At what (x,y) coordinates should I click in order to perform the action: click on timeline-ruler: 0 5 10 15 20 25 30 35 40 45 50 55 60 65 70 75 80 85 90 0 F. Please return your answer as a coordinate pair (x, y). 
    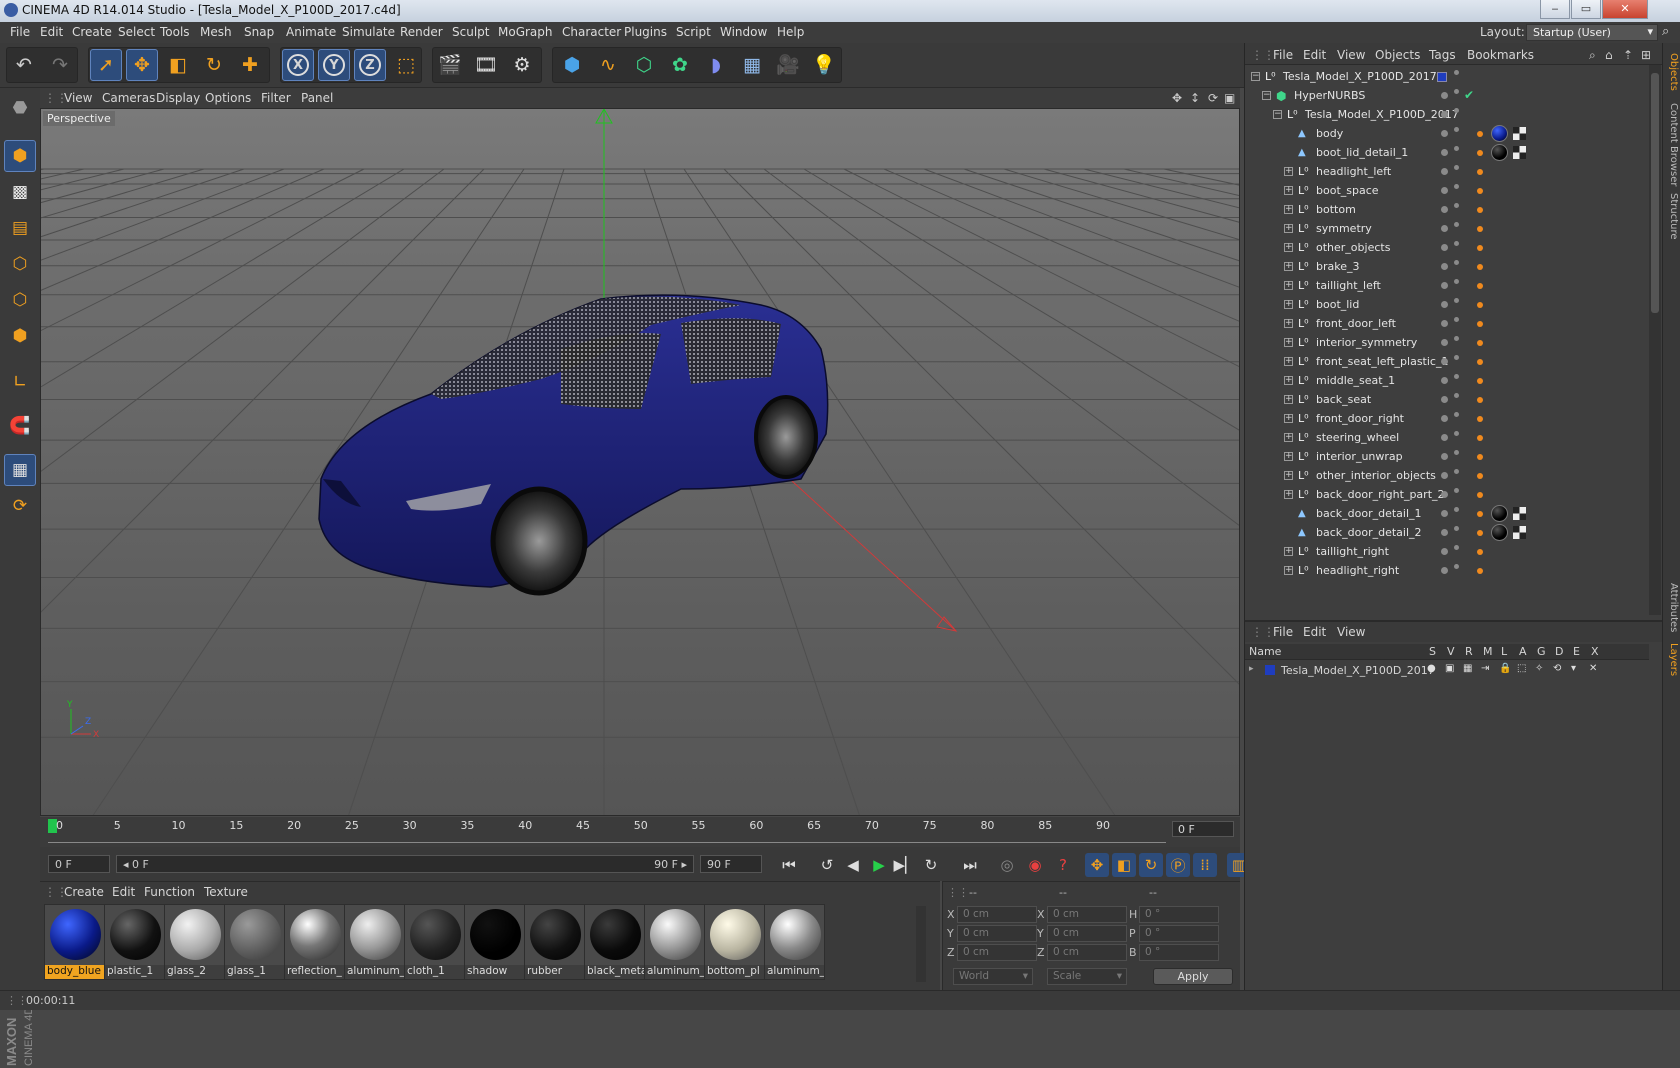
    Looking at the image, I should click on (640, 832).